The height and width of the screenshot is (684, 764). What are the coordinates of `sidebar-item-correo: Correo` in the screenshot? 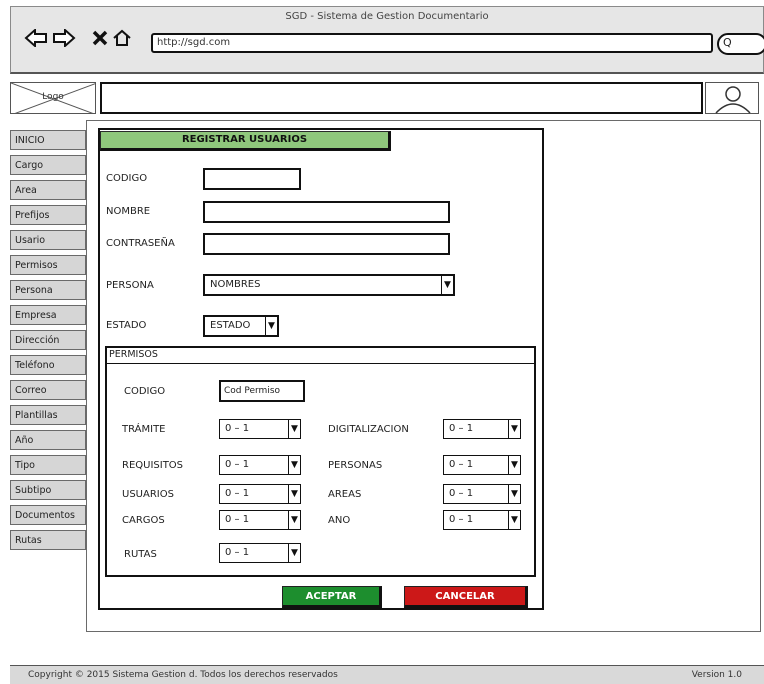 It's located at (48, 390).